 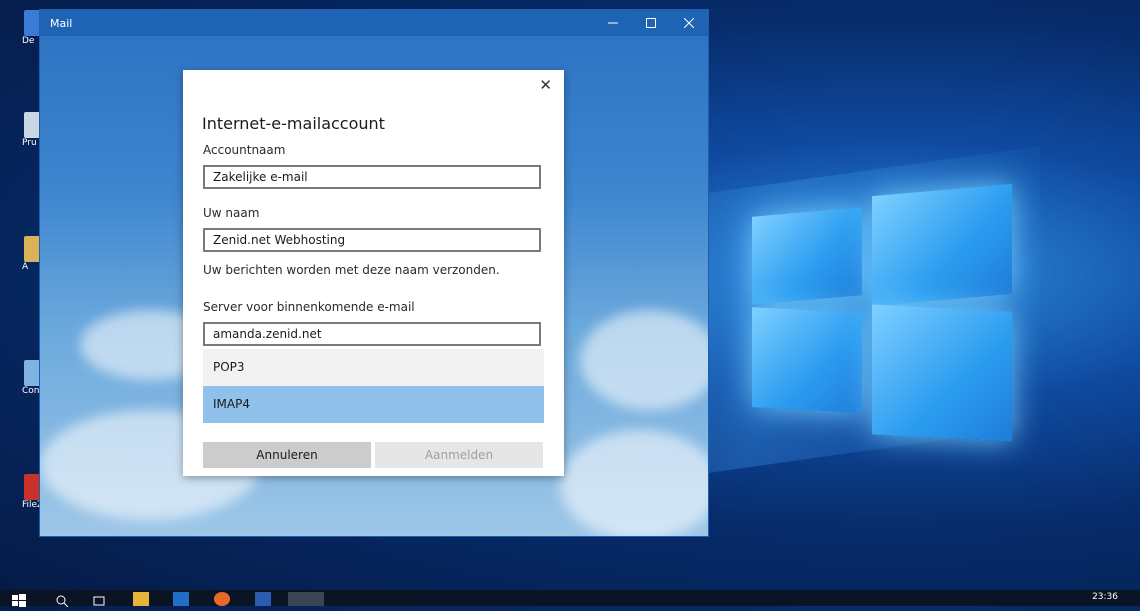 What do you see at coordinates (459, 455) in the screenshot?
I see `sign-in-button: Aanmelden` at bounding box center [459, 455].